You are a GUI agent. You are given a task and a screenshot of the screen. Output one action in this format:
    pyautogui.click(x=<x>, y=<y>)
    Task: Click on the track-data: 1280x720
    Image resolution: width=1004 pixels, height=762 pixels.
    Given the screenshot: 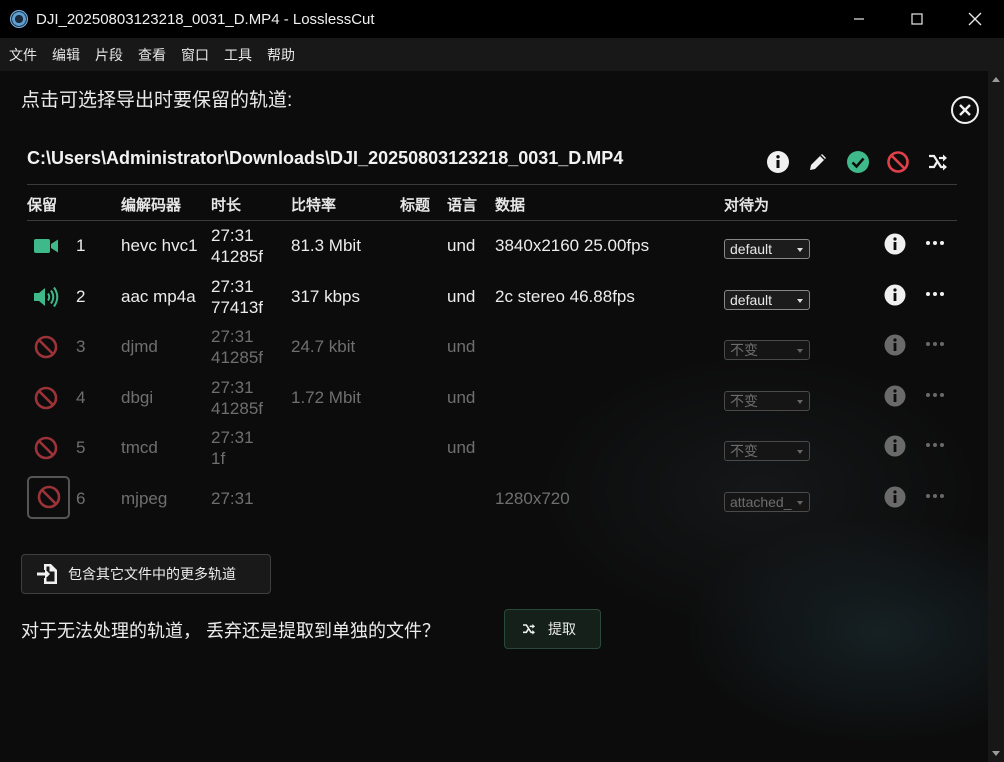 What is the action you would take?
    pyautogui.click(x=532, y=498)
    